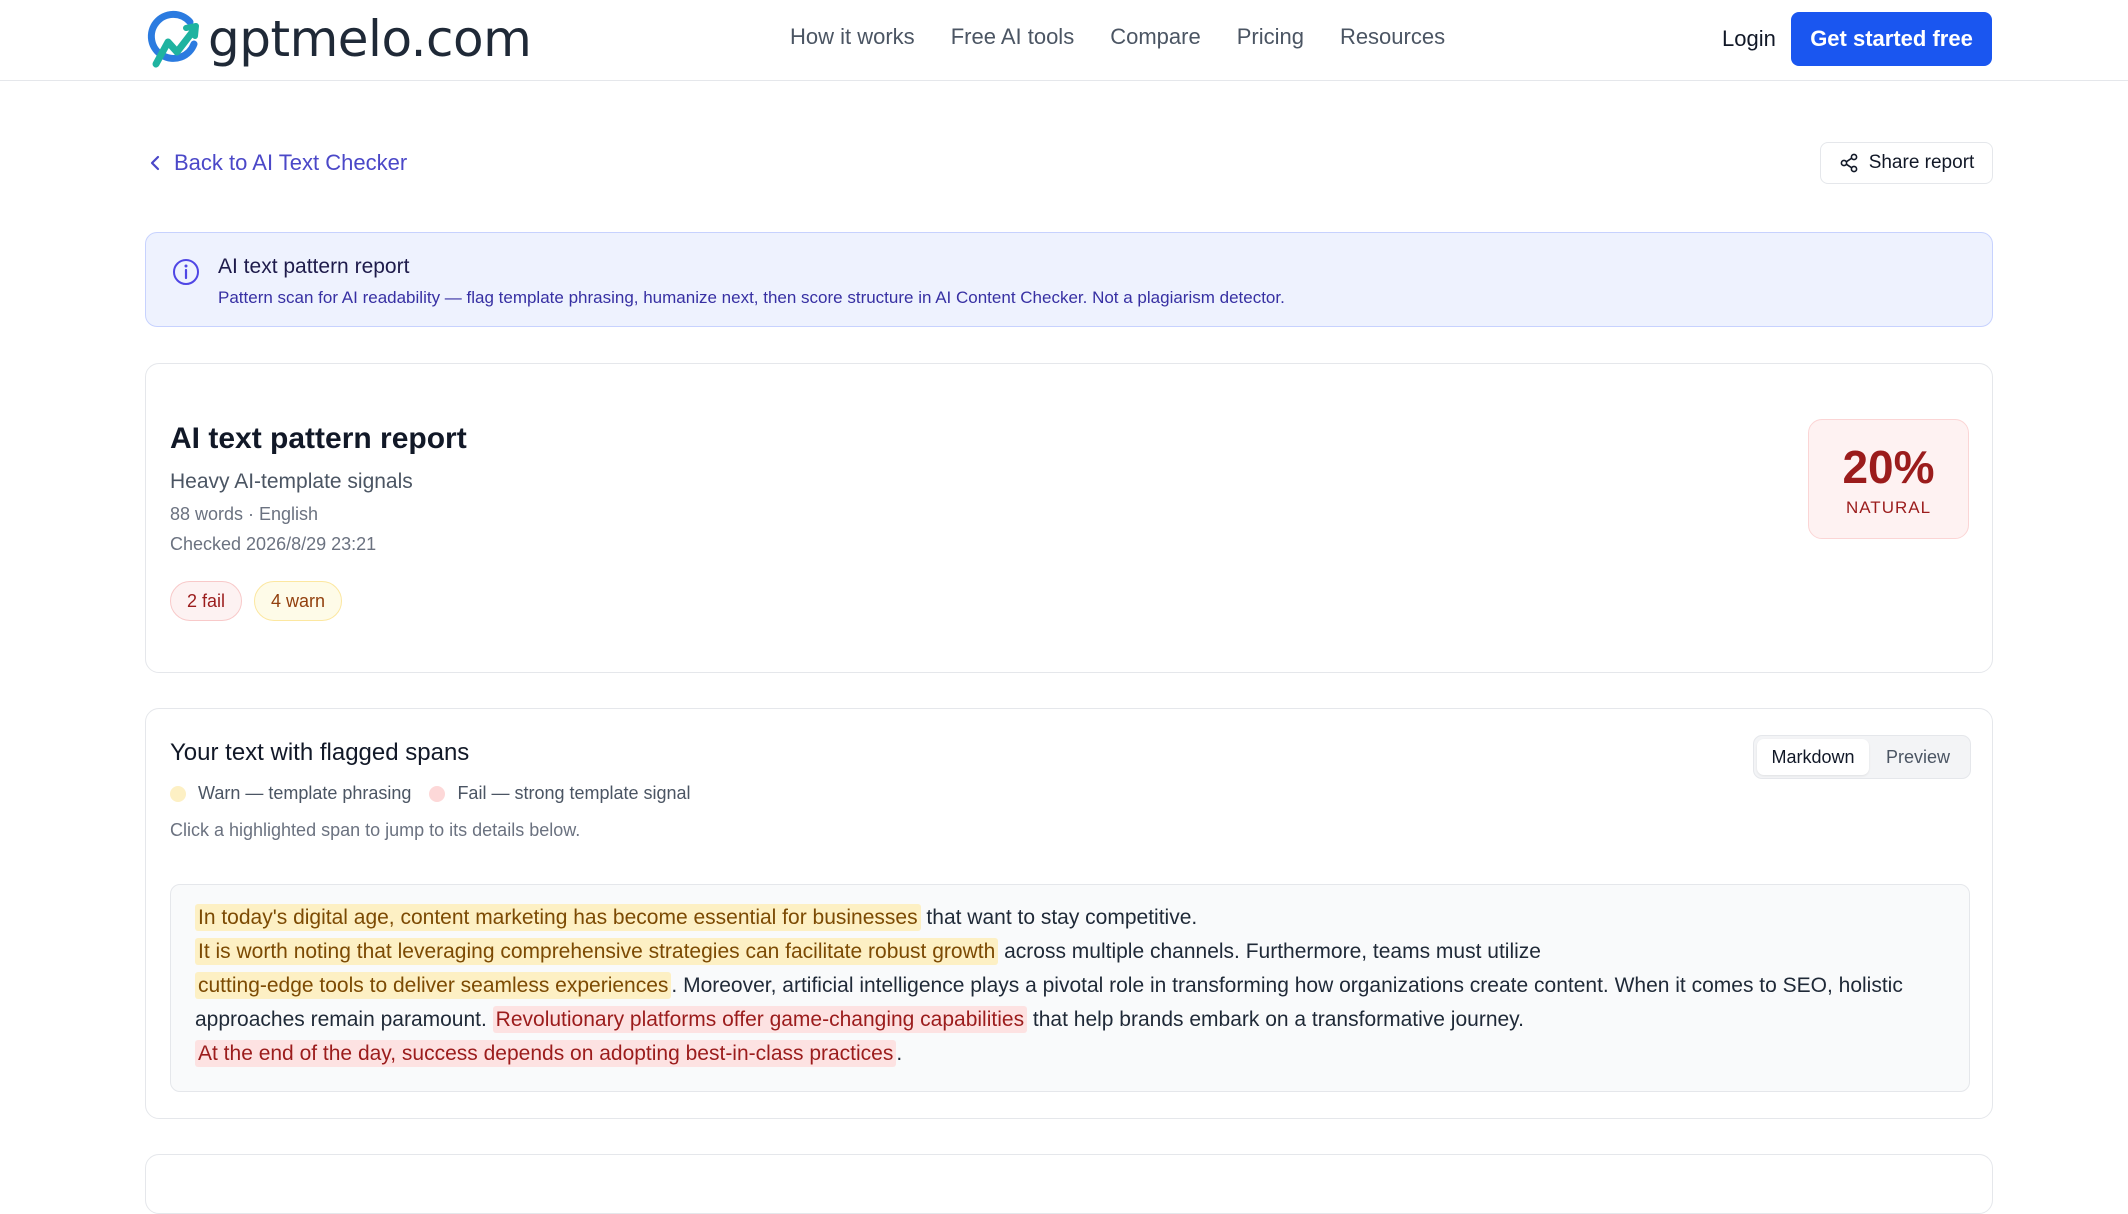 Image resolution: width=2128 pixels, height=1214 pixels. I want to click on warn-legend-label: Warn — template phrasing, so click(305, 793).